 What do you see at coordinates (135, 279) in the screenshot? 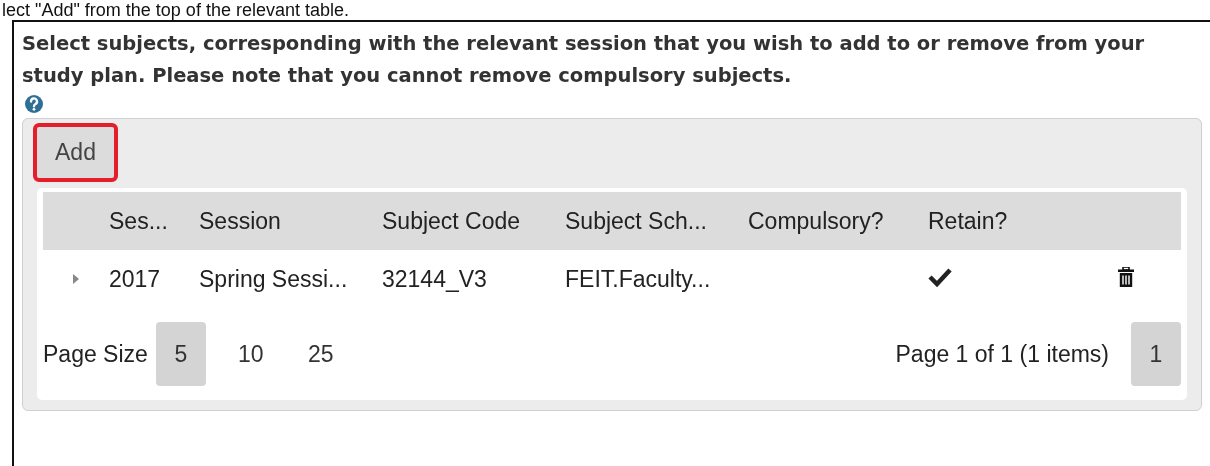
I see `table-cell-text: 2017` at bounding box center [135, 279].